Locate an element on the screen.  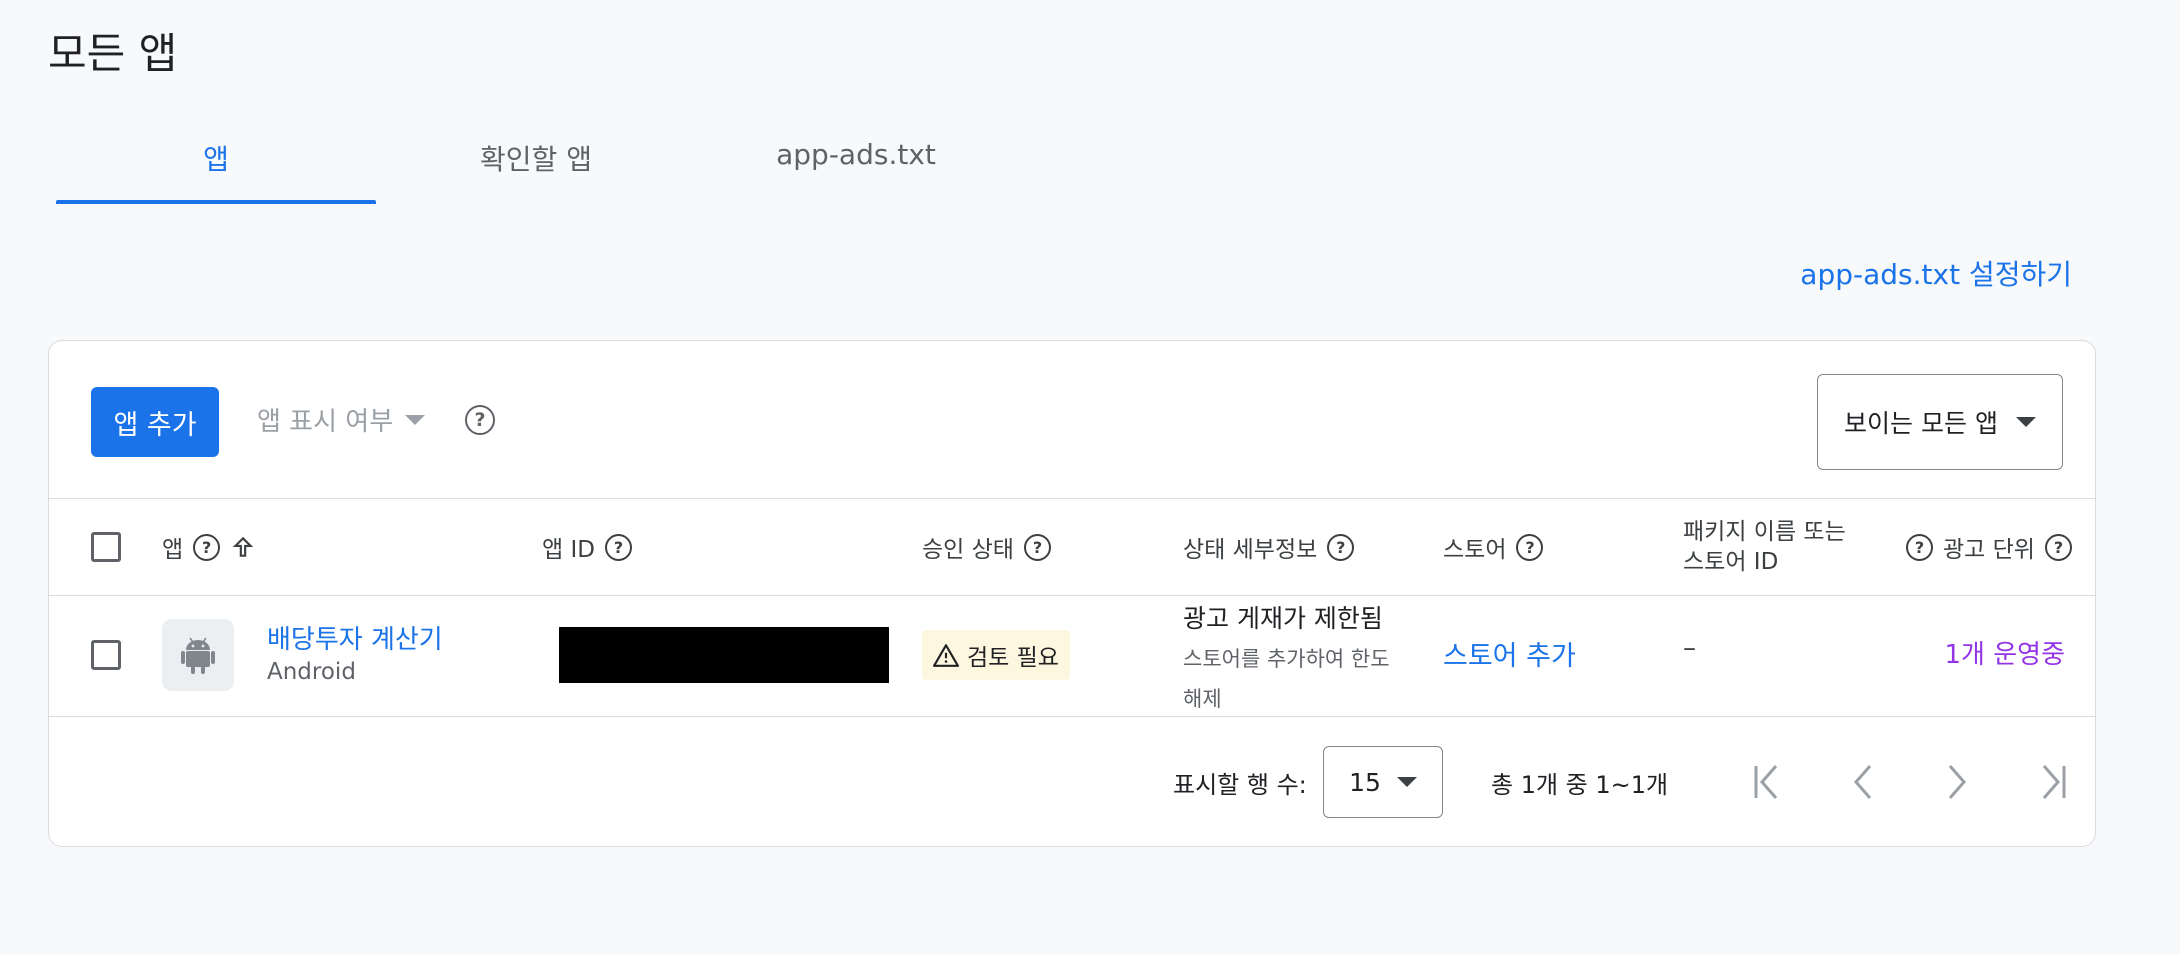
app-visibility-dropdown: 앱 표시 여부 is located at coordinates (341, 419).